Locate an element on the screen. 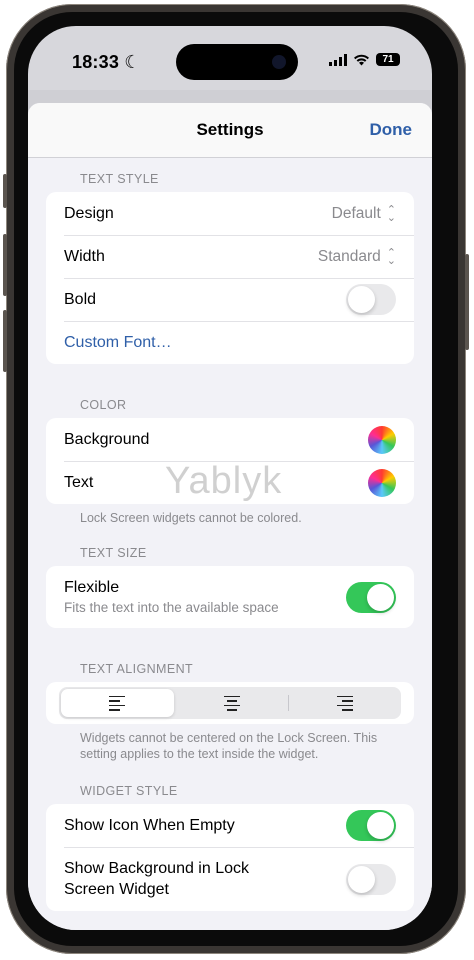  watermark: Yablyk is located at coordinates (224, 481).